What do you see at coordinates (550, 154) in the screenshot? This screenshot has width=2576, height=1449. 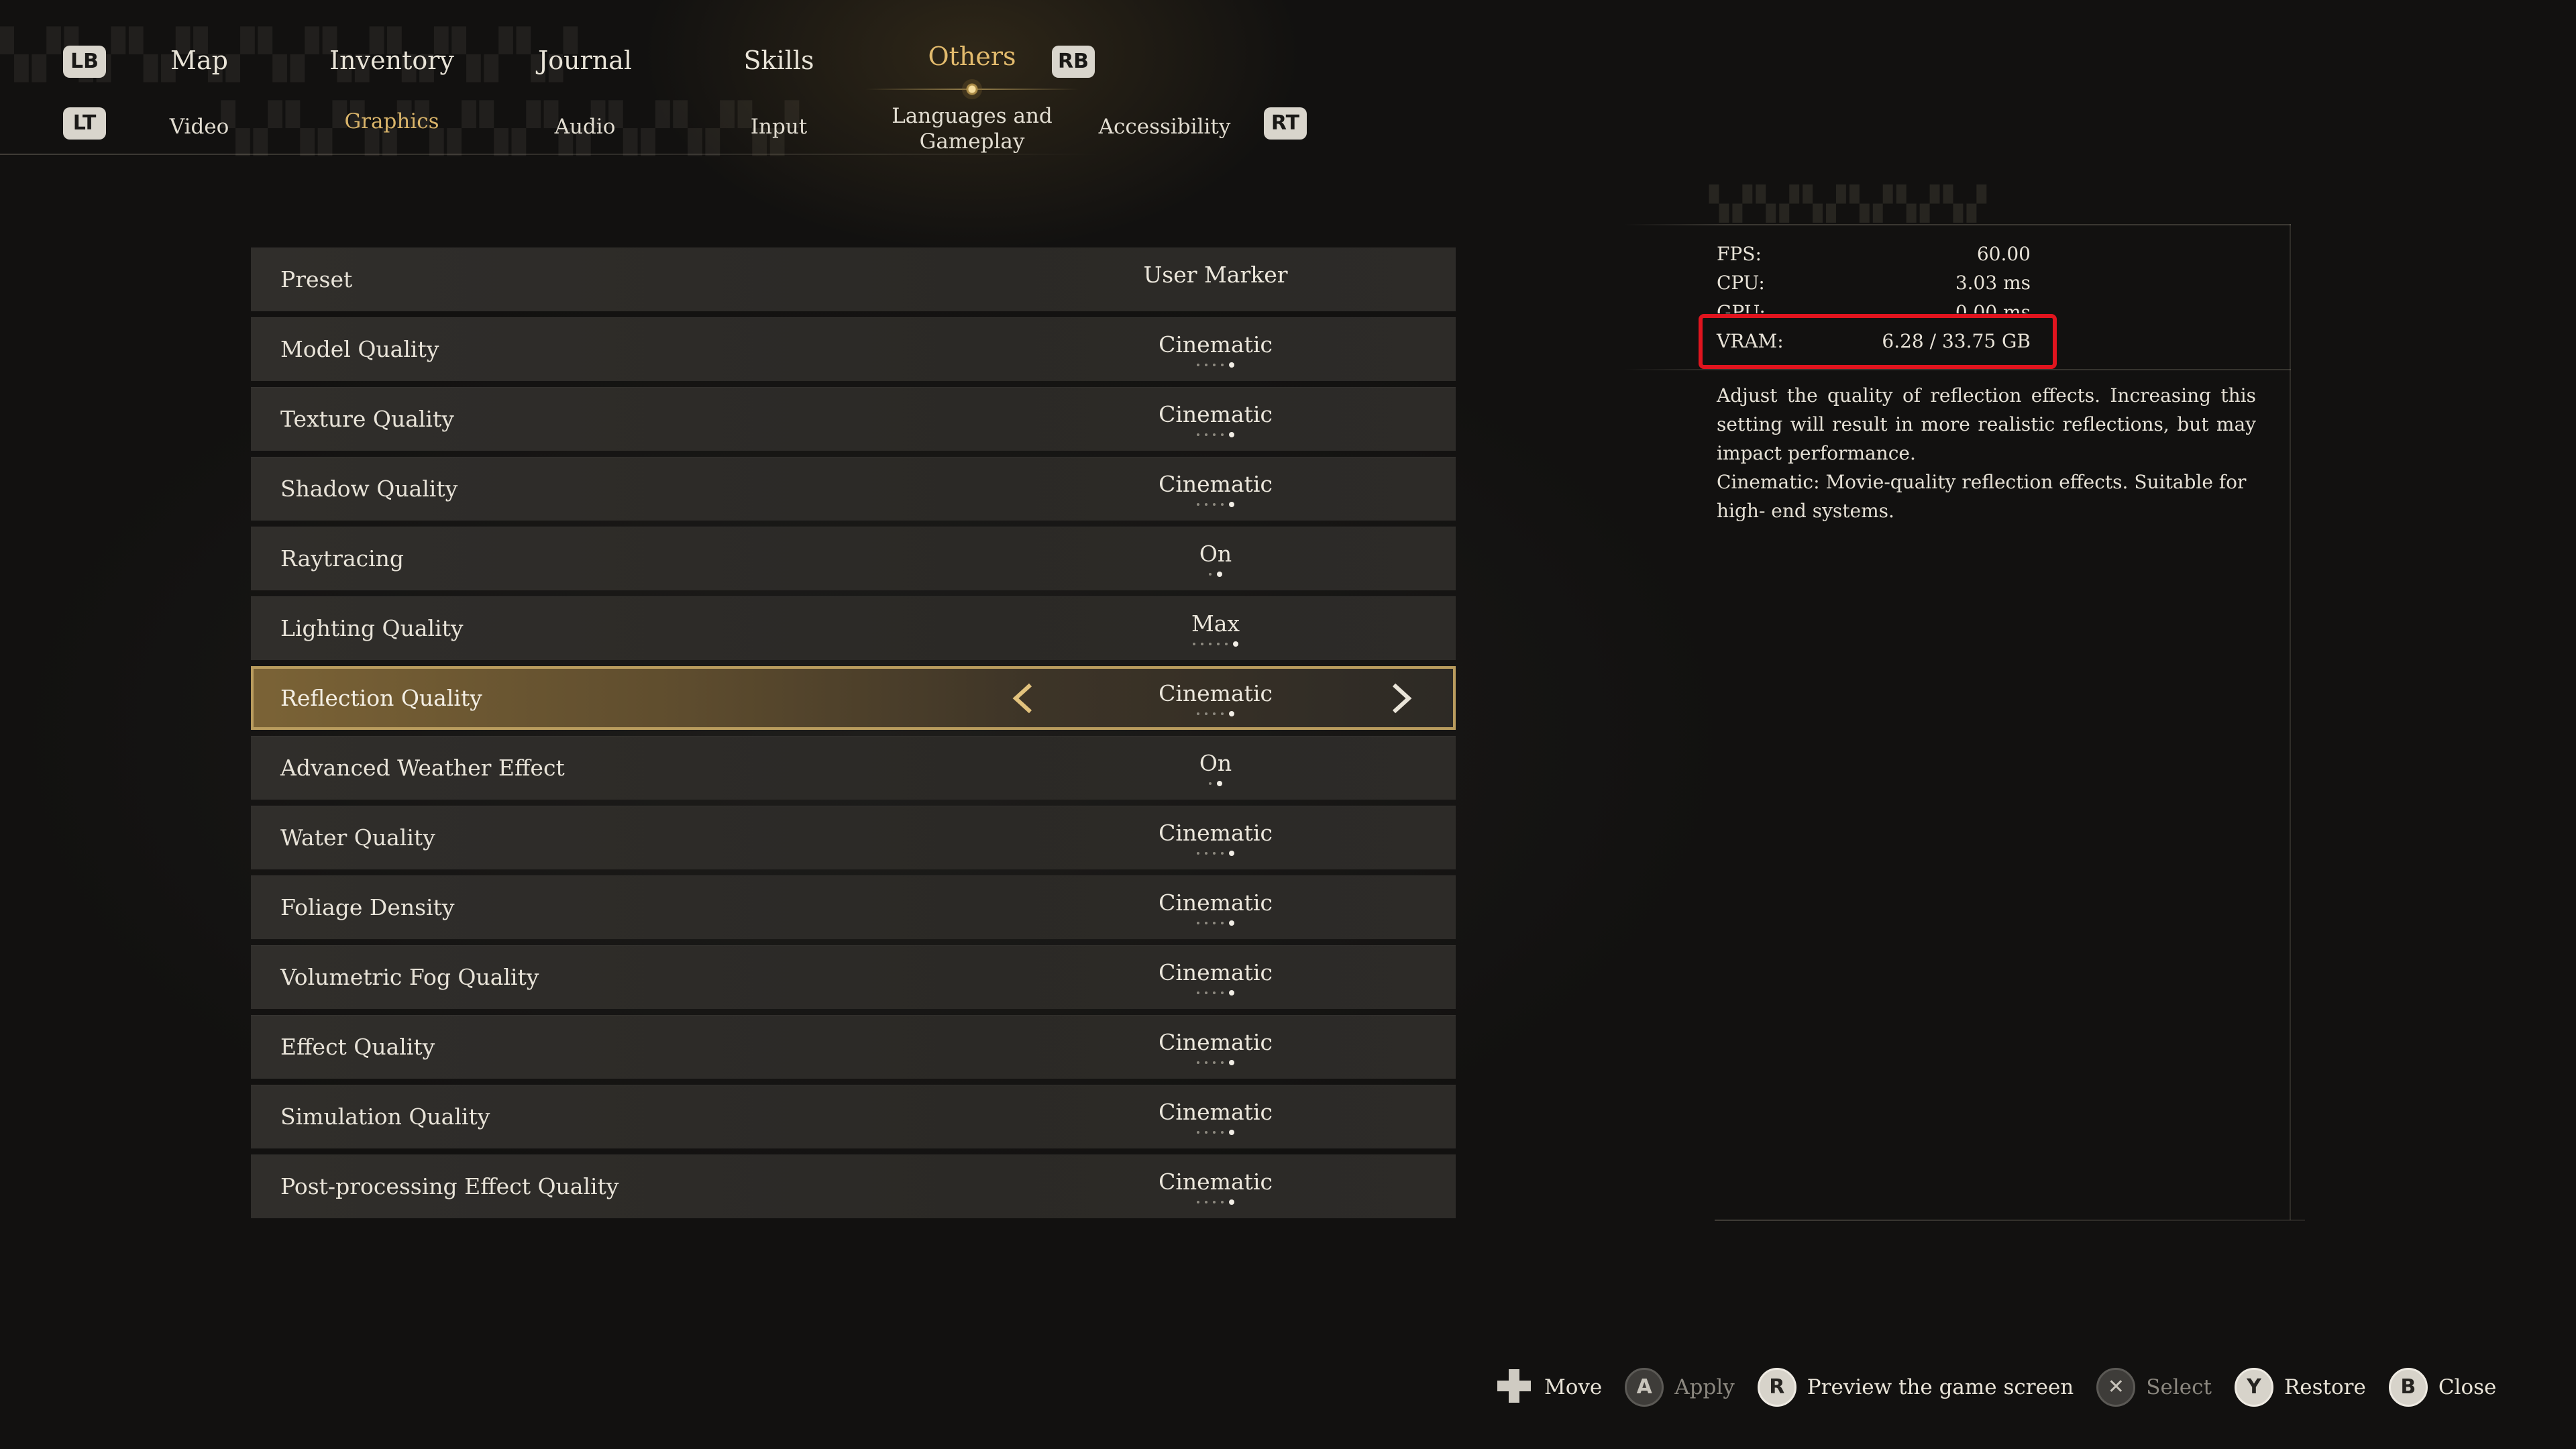 I see `nav-divider` at bounding box center [550, 154].